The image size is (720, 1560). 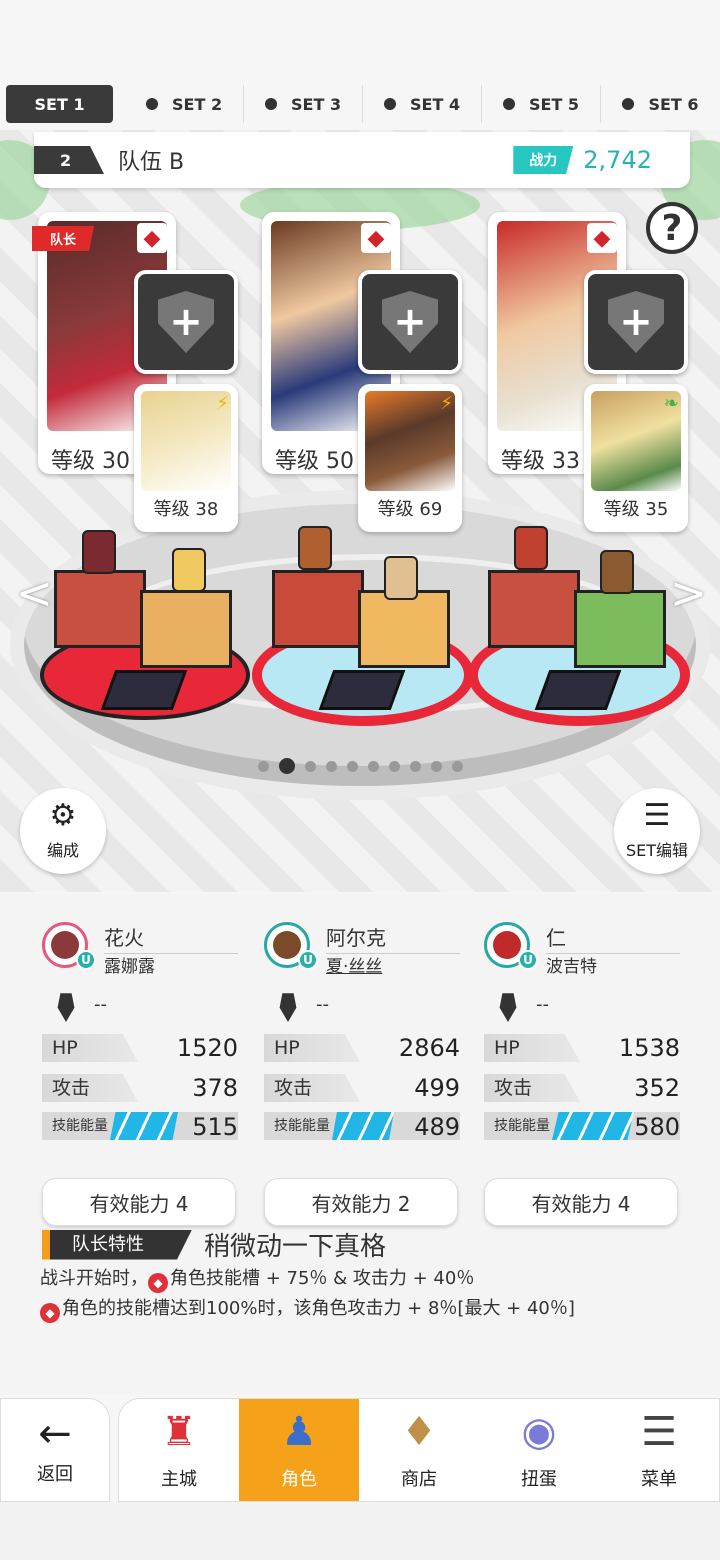 I want to click on tab-set-3: SET 3, so click(x=304, y=104).